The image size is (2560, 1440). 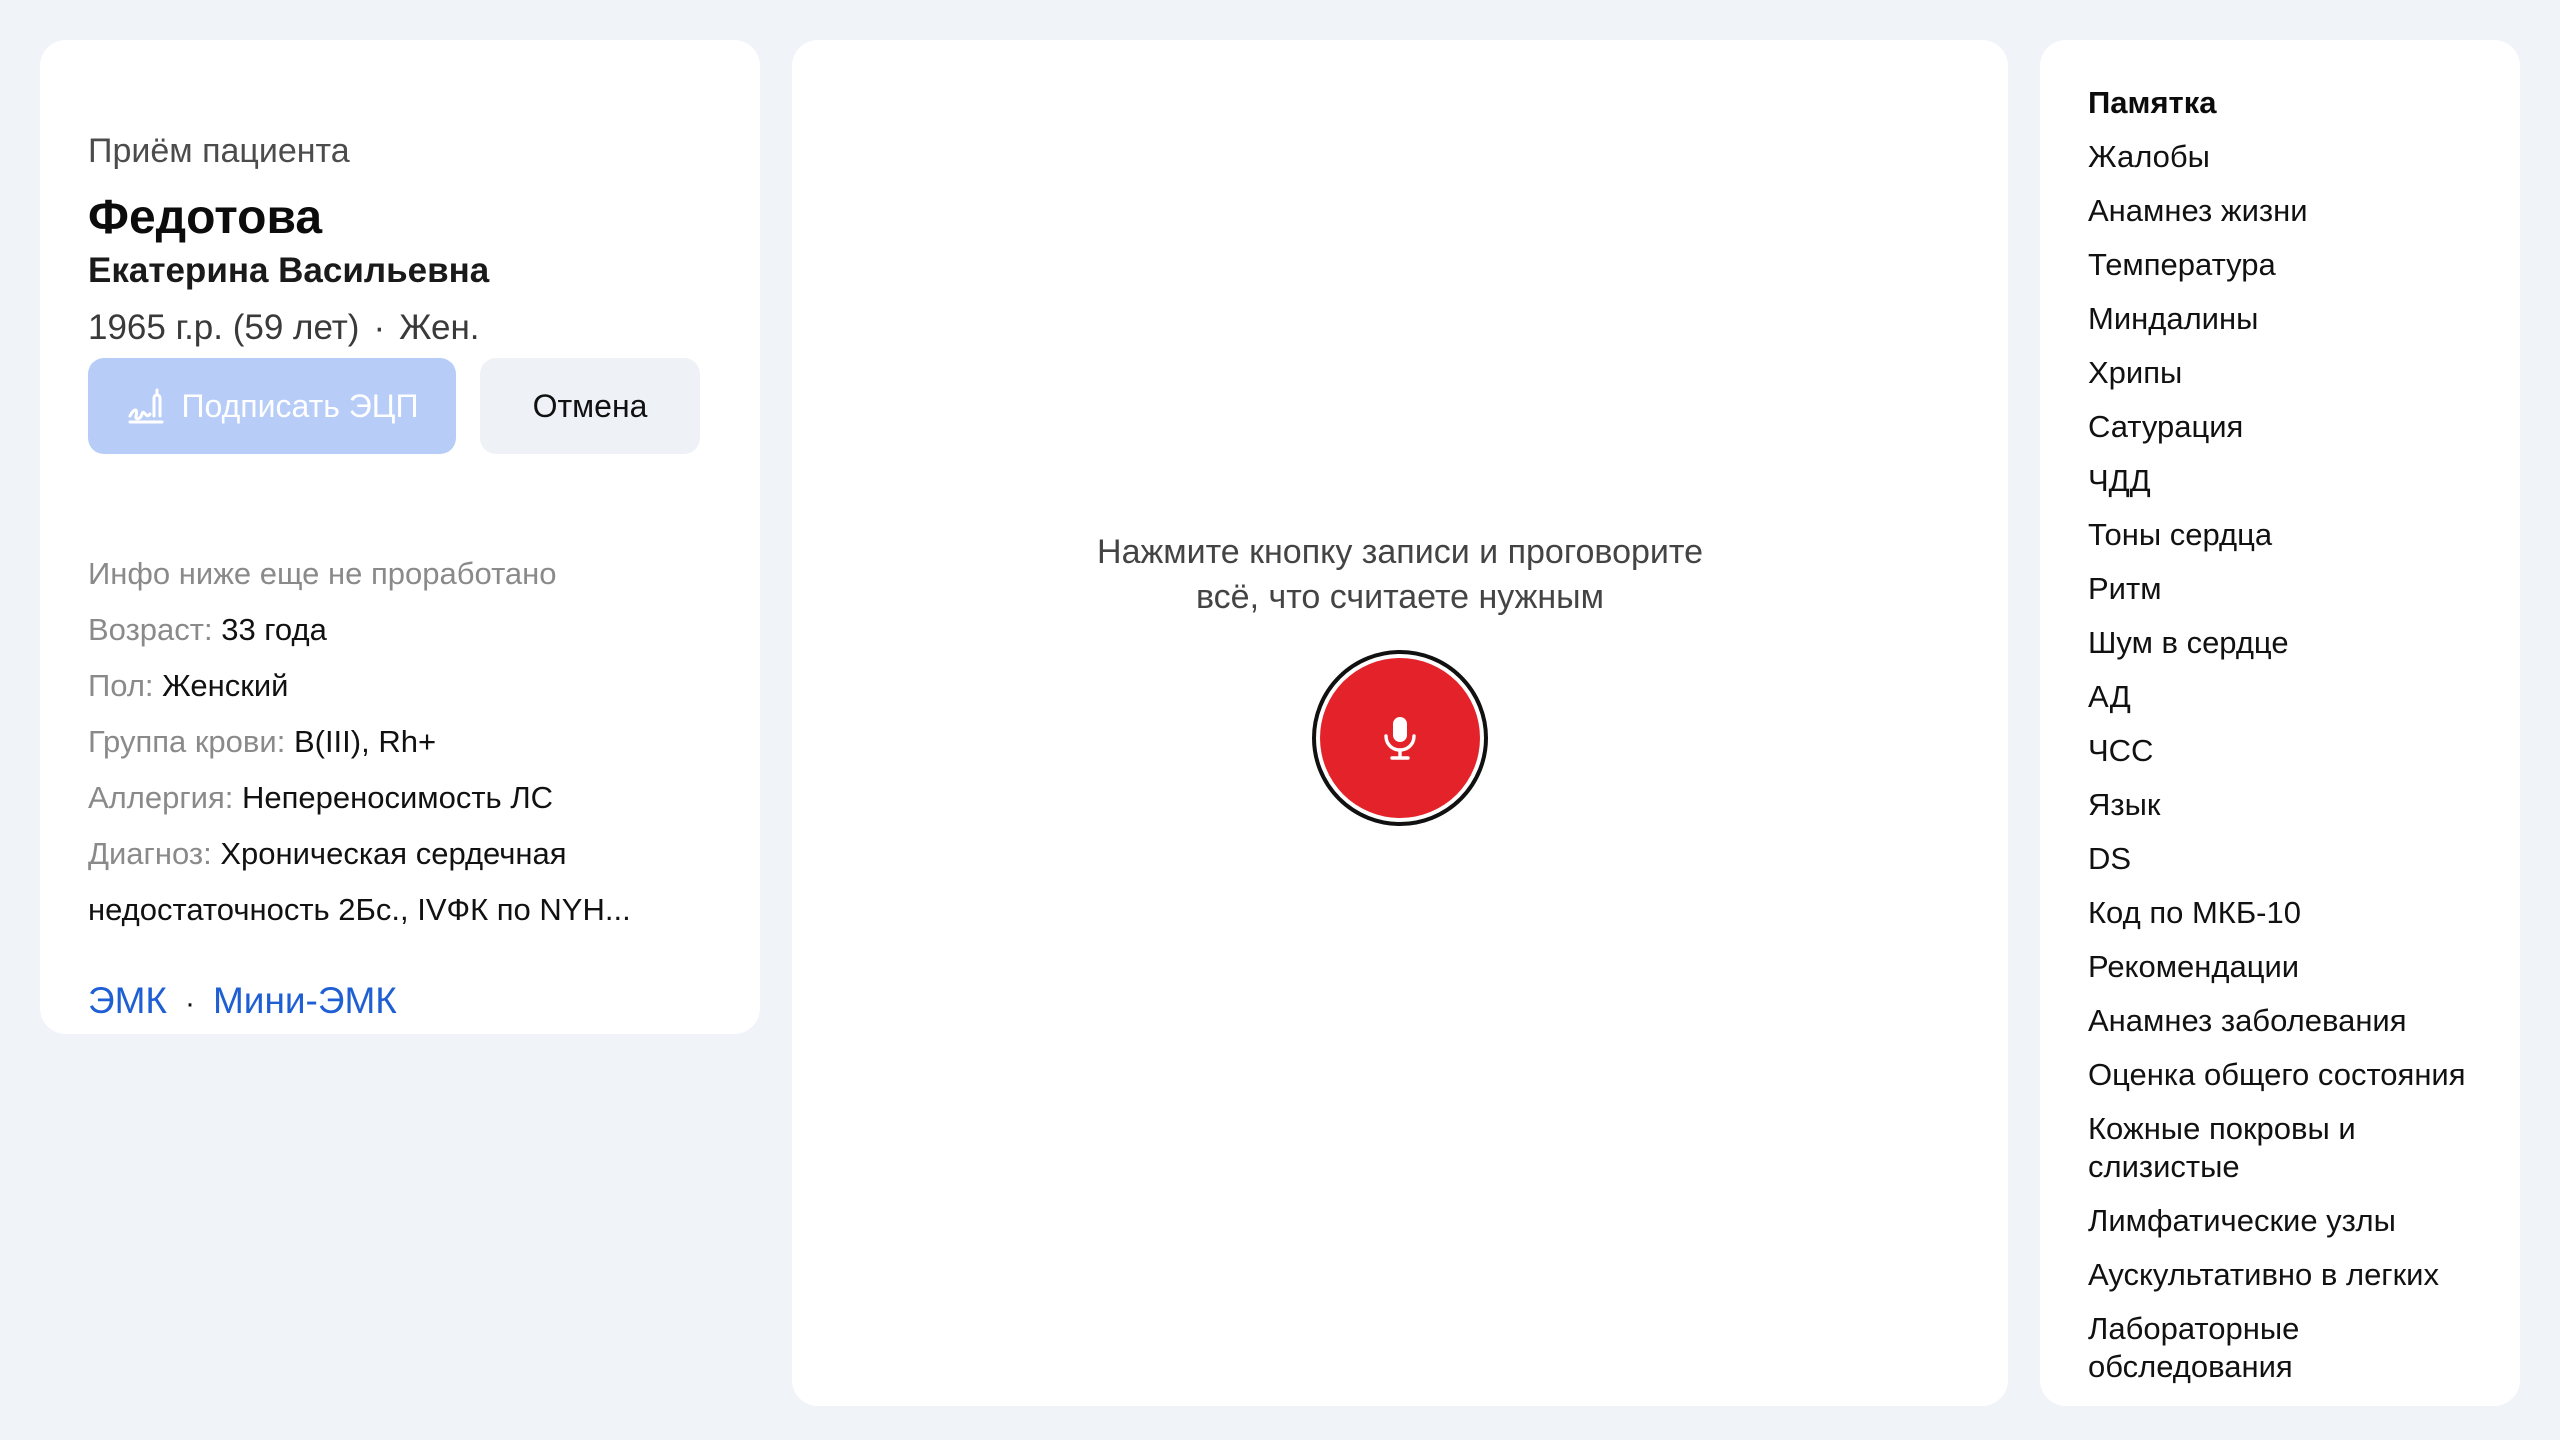 What do you see at coordinates (2293, 1021) in the screenshot?
I see `memo-item-disease-history: Анамнез заболевания` at bounding box center [2293, 1021].